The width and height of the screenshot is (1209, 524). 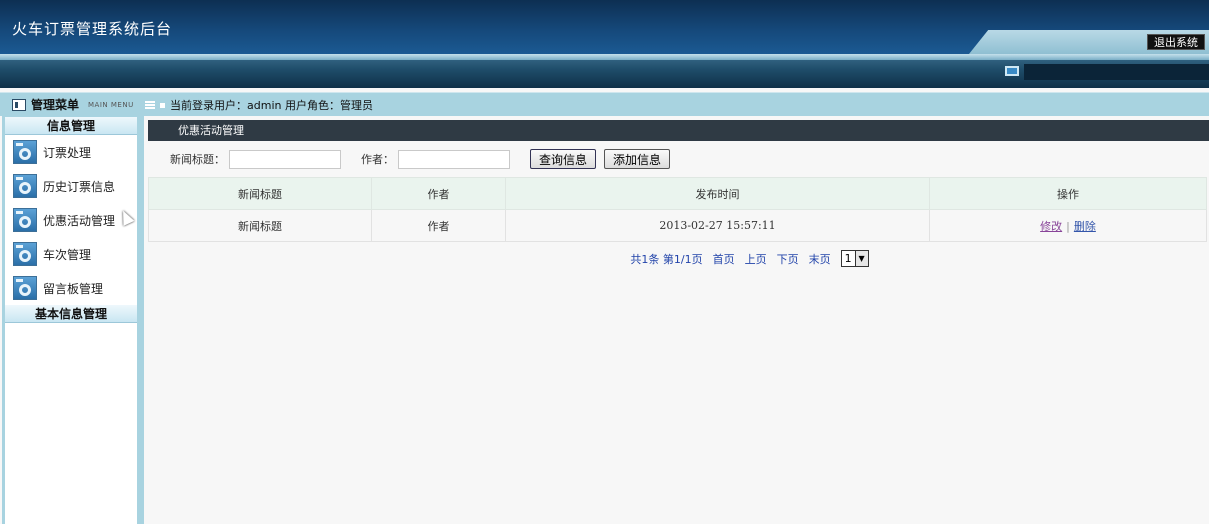 I want to click on panel-title: 优惠活动管理, so click(x=678, y=130).